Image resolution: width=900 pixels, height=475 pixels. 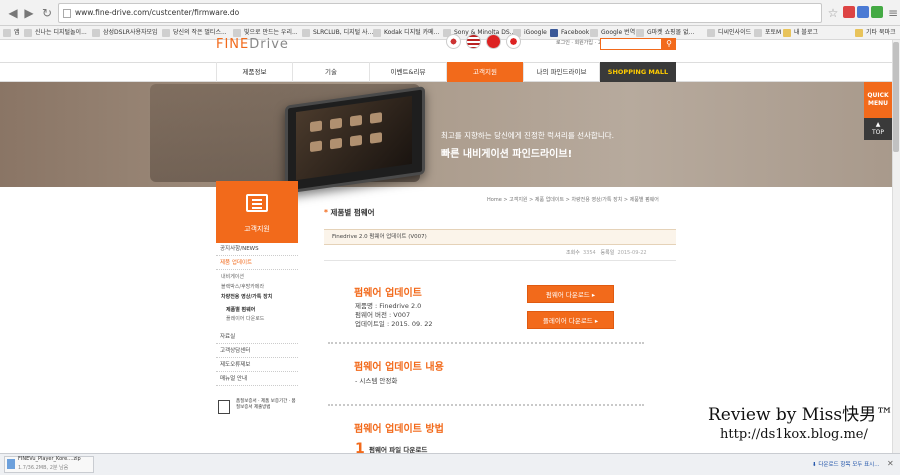 What do you see at coordinates (606, 253) in the screenshot?
I see `post-meta: 조회수 3354 등록일 2015-09-22` at bounding box center [606, 253].